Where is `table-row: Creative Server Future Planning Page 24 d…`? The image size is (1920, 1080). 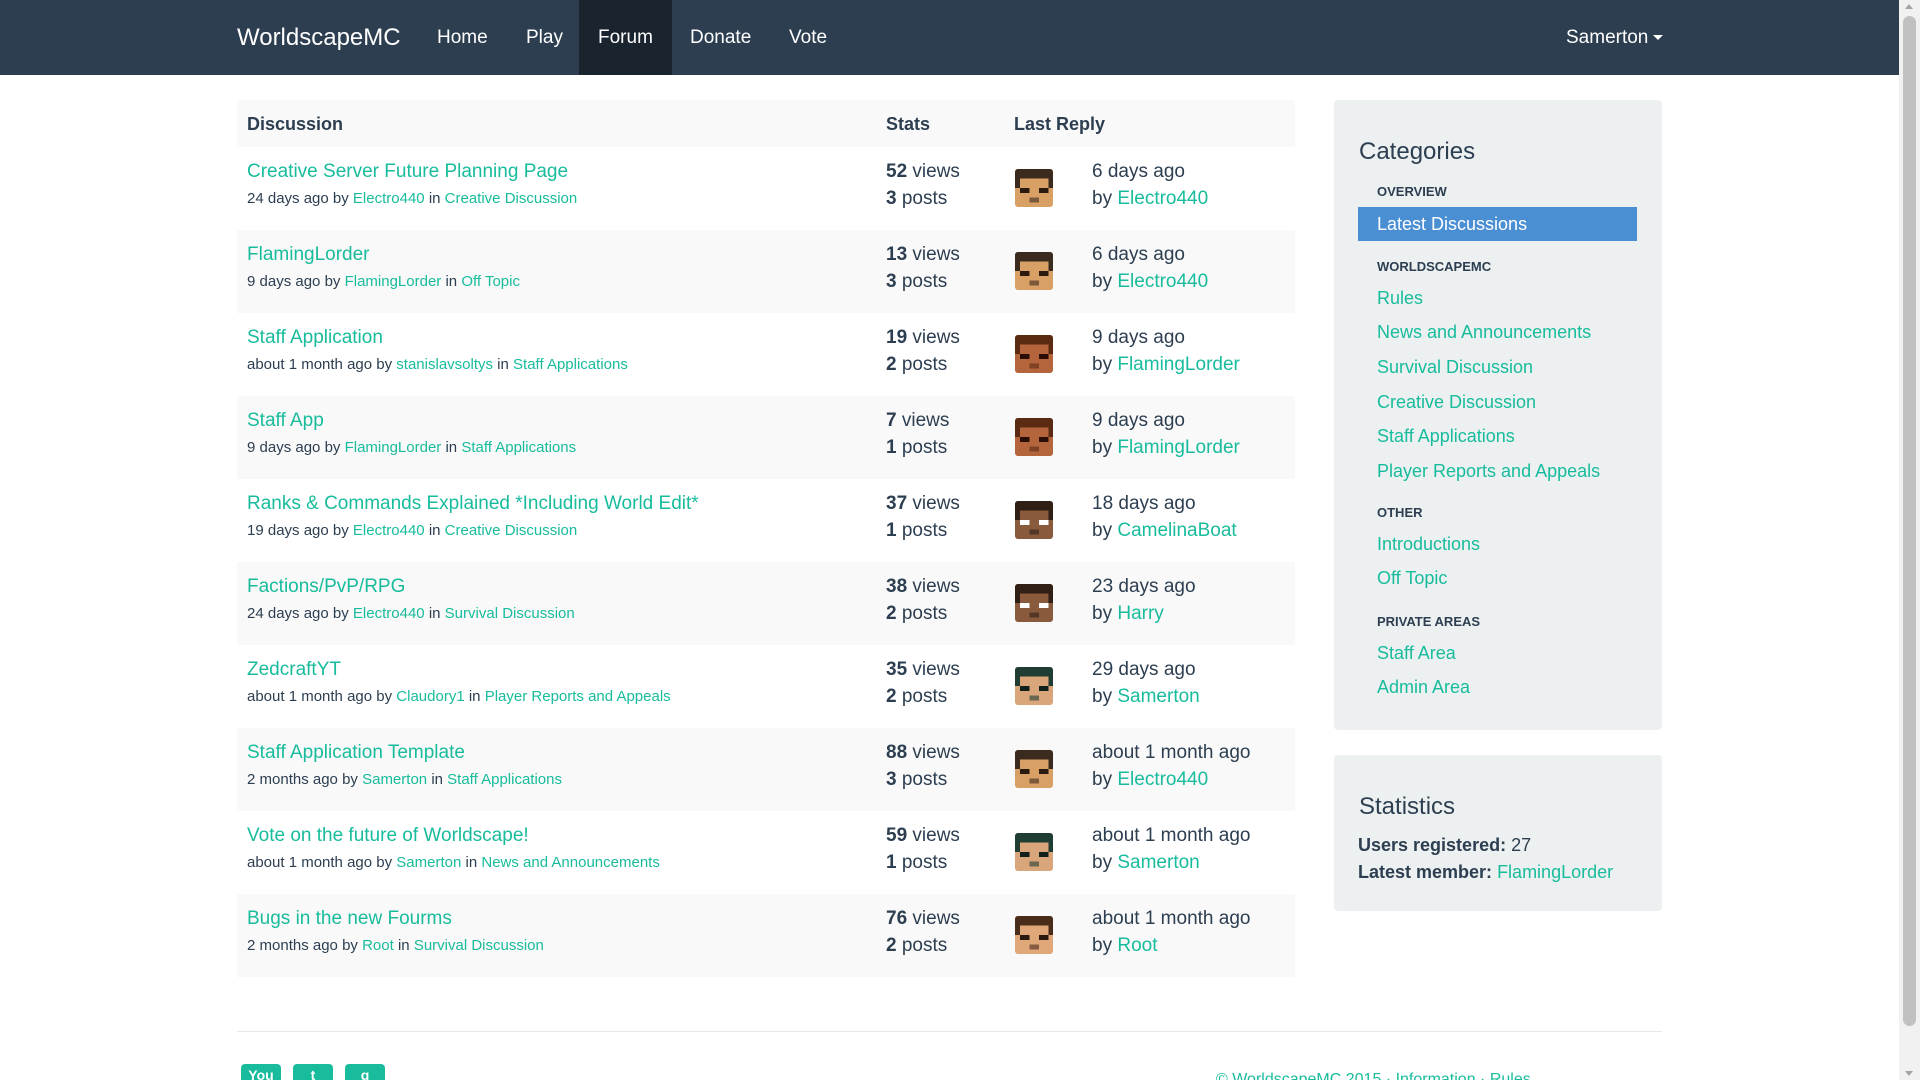 table-row: Creative Server Future Planning Page 24 d… is located at coordinates (766, 188).